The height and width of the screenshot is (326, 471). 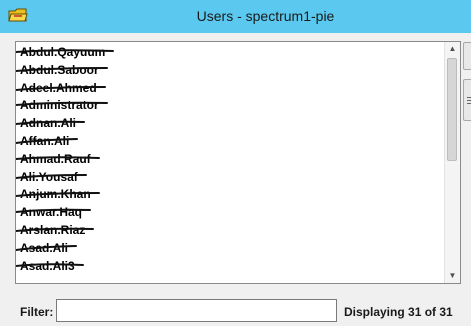 What do you see at coordinates (452, 276) in the screenshot?
I see `scroll-down-arrow-icon: ▼` at bounding box center [452, 276].